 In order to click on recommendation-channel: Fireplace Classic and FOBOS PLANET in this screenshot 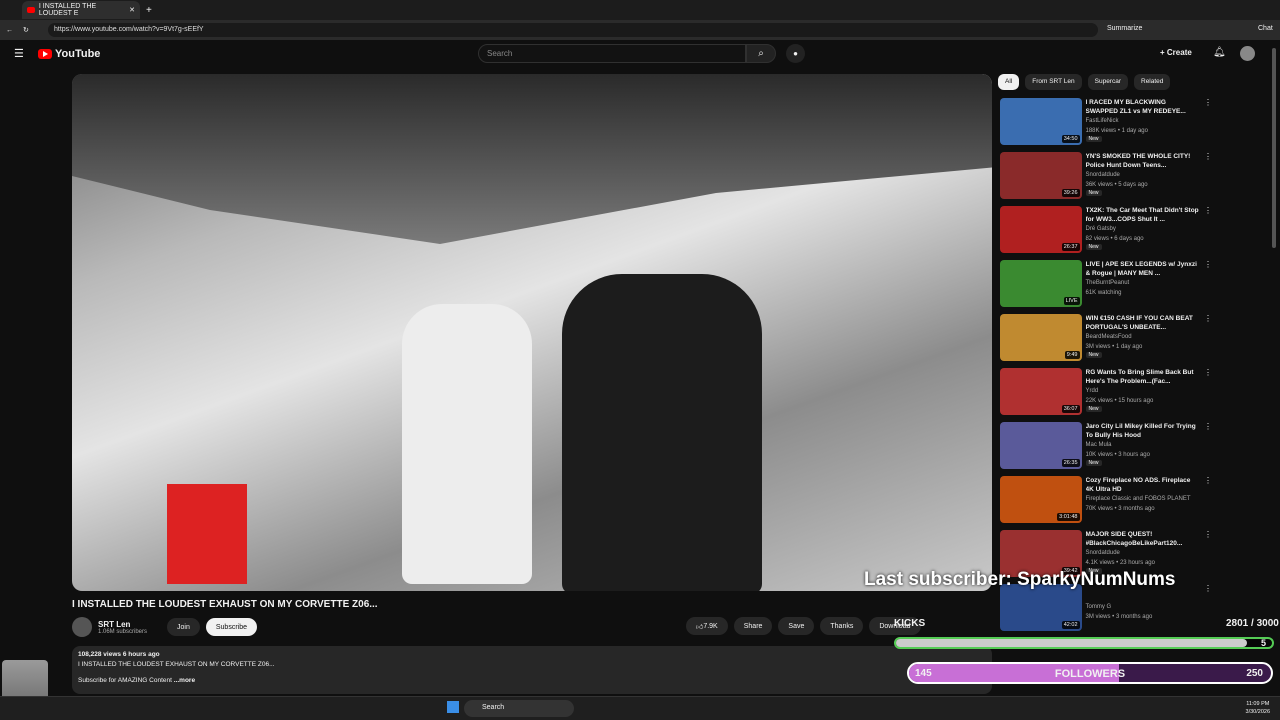, I will do `click(1143, 499)`.